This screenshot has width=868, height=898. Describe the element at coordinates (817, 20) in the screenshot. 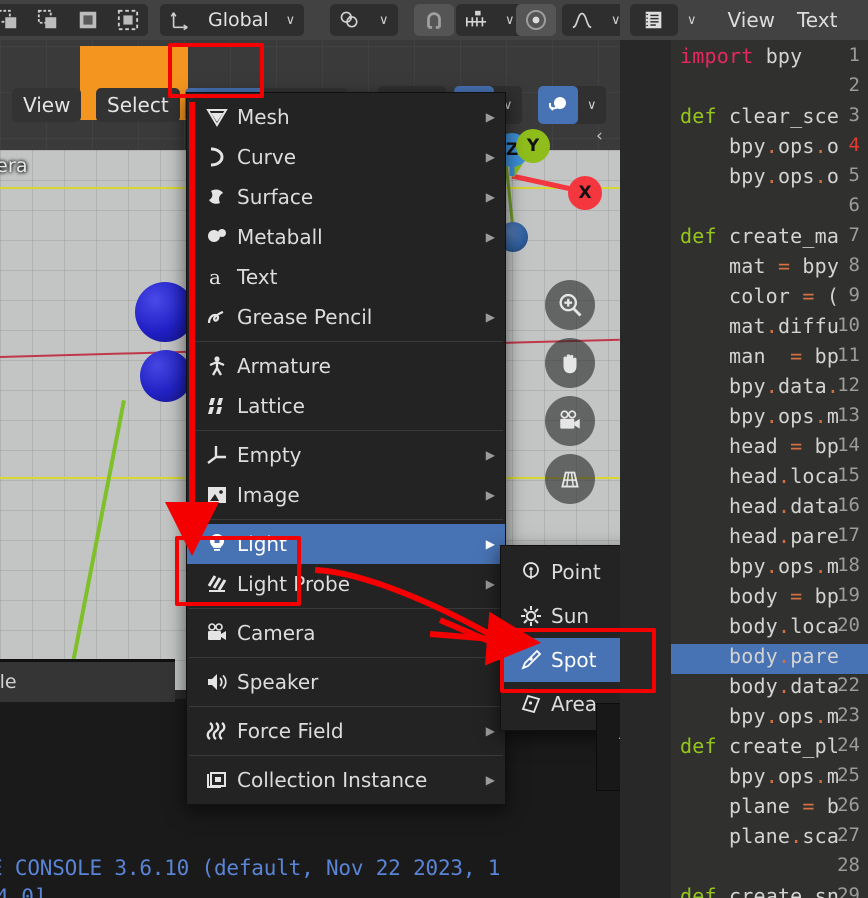

I see `editor-menu-text: Text` at that location.